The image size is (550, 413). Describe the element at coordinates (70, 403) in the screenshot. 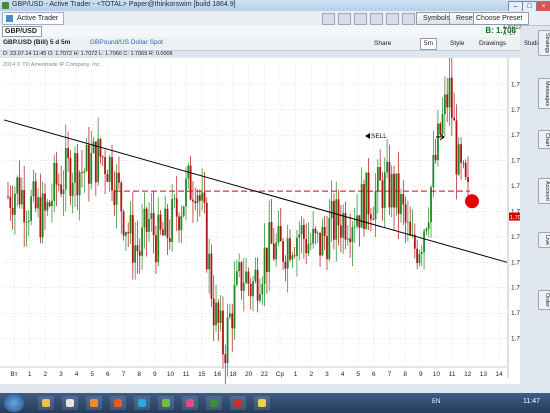

I see `taskbar-mail-icon` at that location.